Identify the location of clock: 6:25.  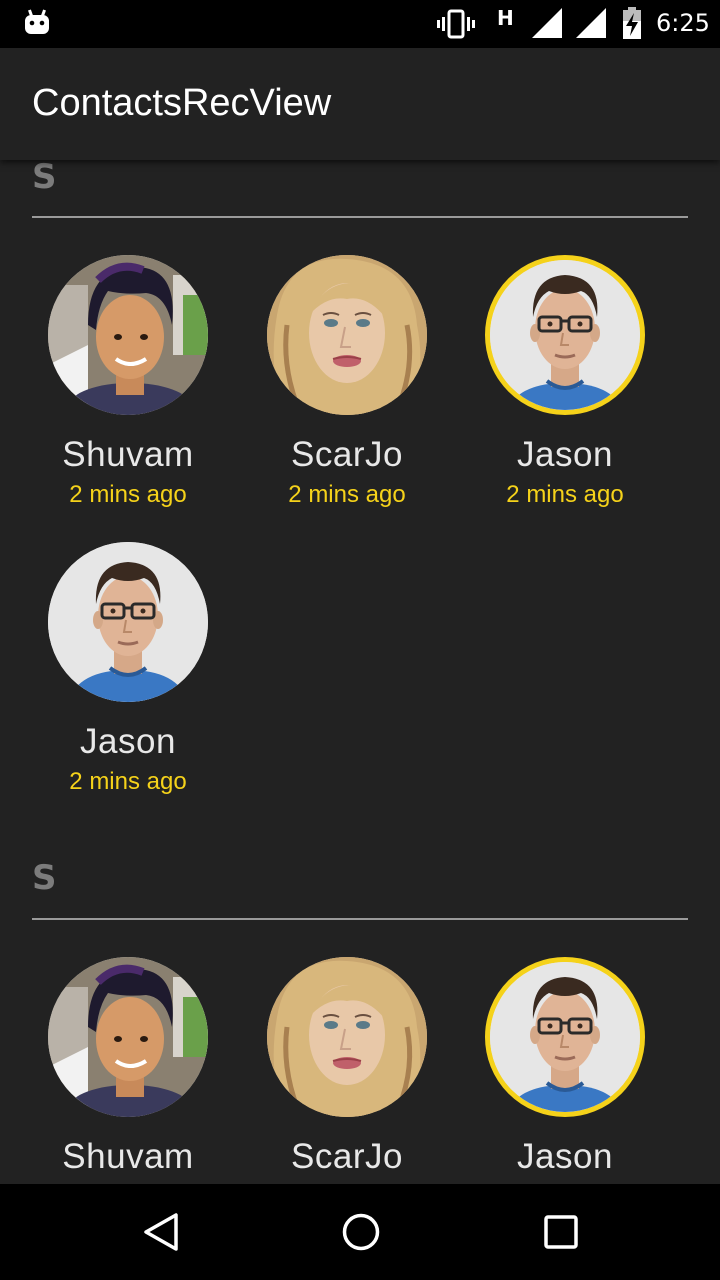
(683, 23).